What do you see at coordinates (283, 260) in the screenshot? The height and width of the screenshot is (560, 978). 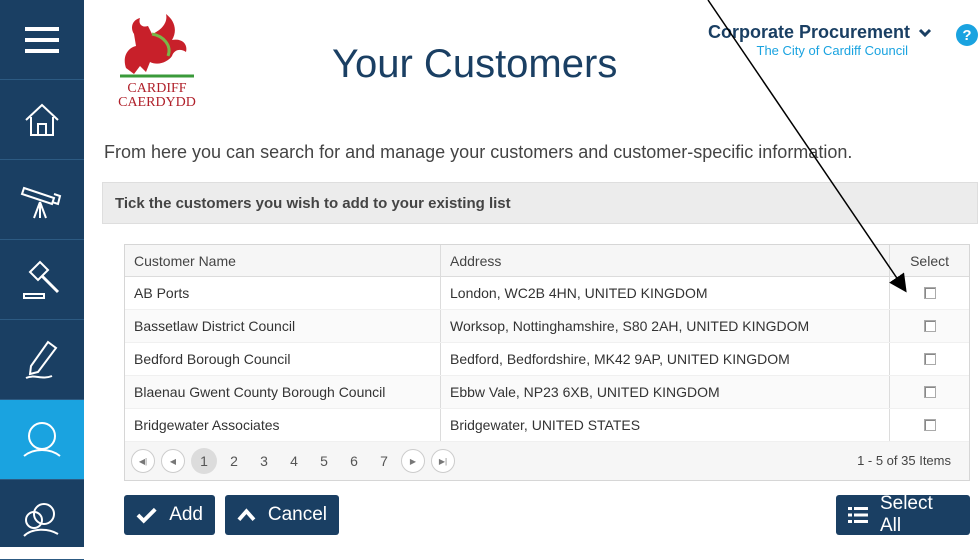 I see `column-header-customer-name: Customer Name` at bounding box center [283, 260].